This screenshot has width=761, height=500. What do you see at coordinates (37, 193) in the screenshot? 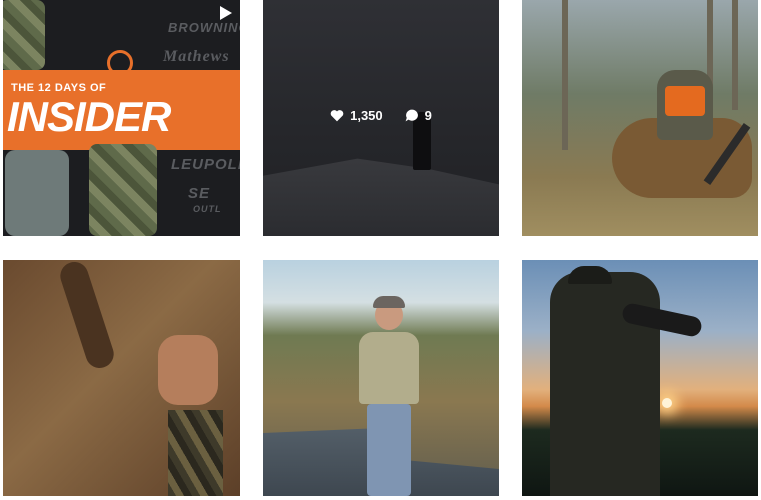
I see `grey-backpack` at bounding box center [37, 193].